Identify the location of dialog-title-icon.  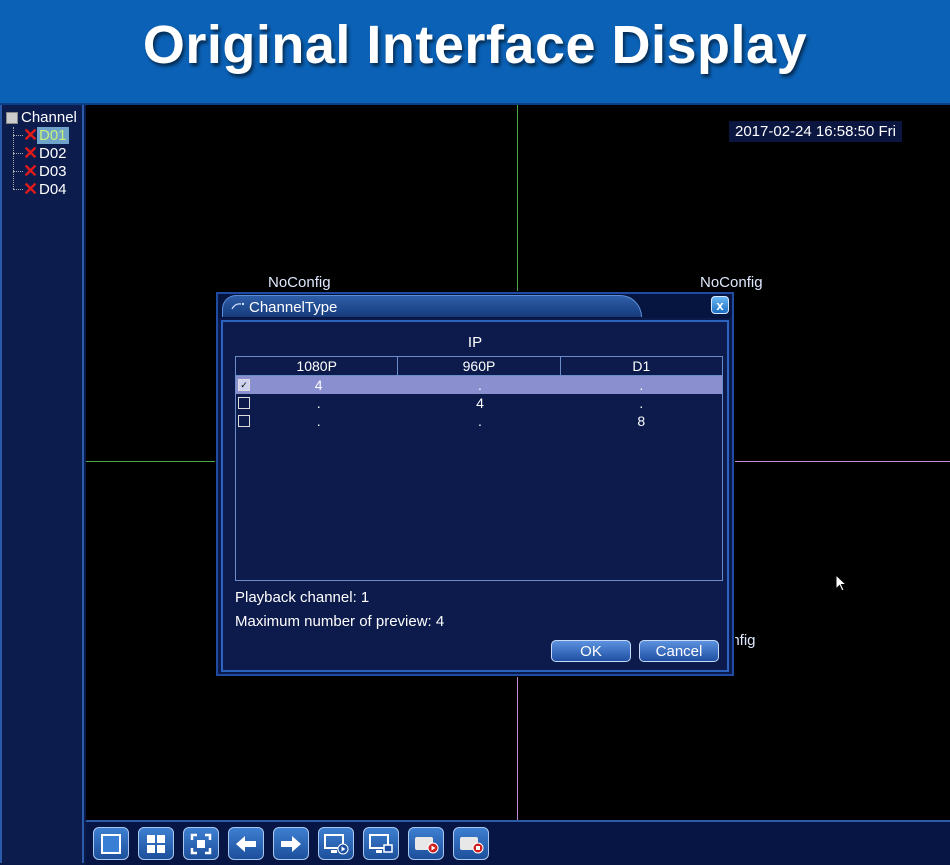
(238, 306).